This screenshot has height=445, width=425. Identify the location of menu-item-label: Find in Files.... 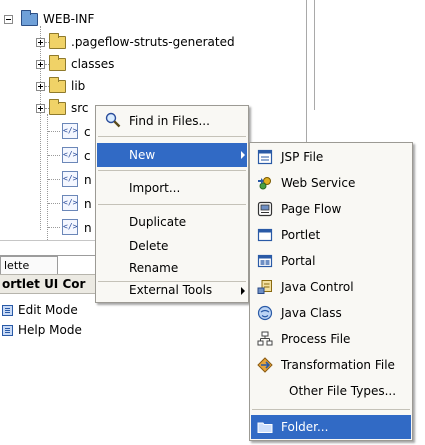
(169, 121).